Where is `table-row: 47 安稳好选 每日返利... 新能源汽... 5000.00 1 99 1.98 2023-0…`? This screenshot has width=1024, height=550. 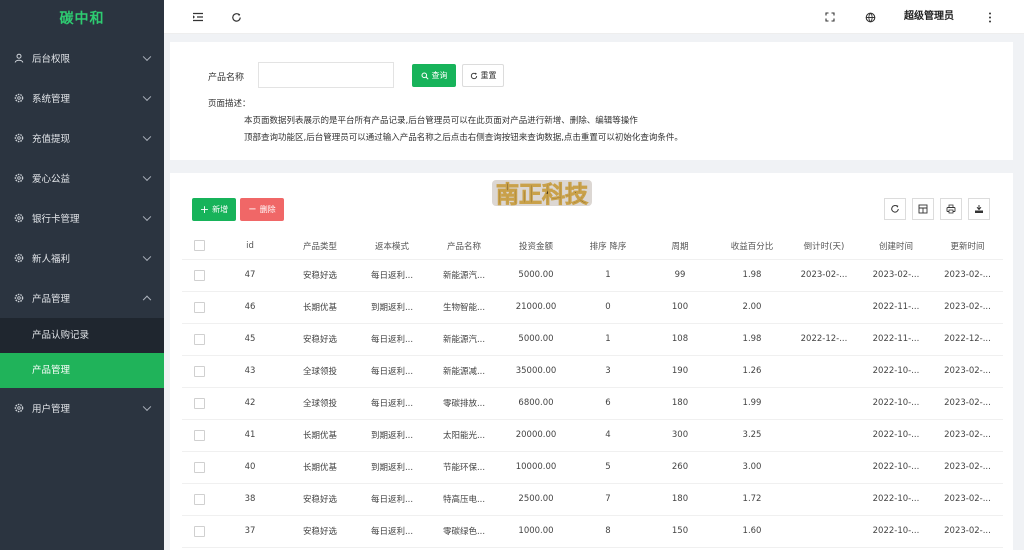 table-row: 47 安稳好选 每日返利... 新能源汽... 5000.00 1 99 1.98 2023-0… is located at coordinates (592, 275).